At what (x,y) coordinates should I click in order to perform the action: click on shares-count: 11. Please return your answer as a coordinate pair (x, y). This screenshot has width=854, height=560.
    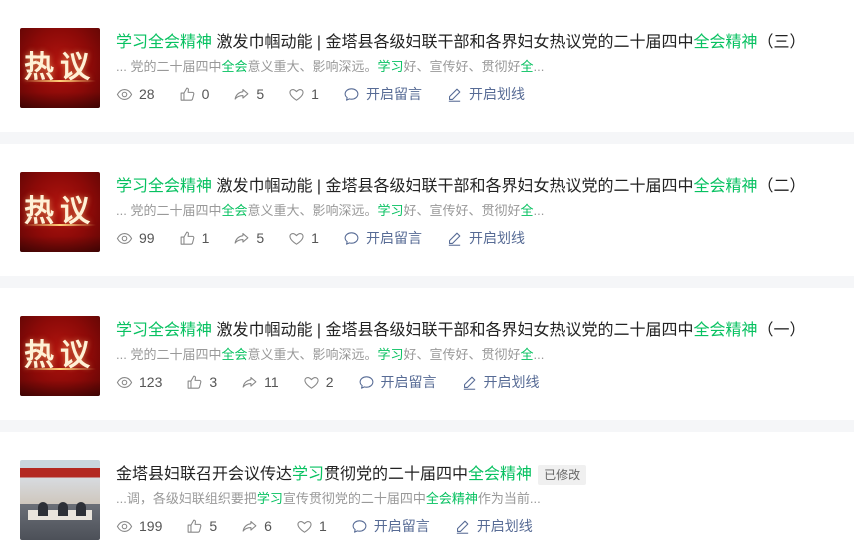
    Looking at the image, I should click on (271, 382).